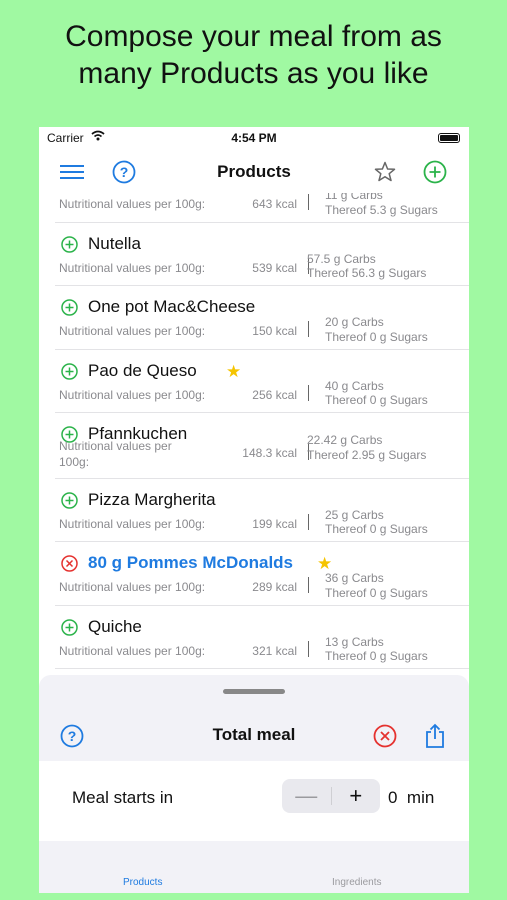 This screenshot has width=507, height=900. I want to click on carbs-value: 22.42 g Carbs, so click(345, 440).